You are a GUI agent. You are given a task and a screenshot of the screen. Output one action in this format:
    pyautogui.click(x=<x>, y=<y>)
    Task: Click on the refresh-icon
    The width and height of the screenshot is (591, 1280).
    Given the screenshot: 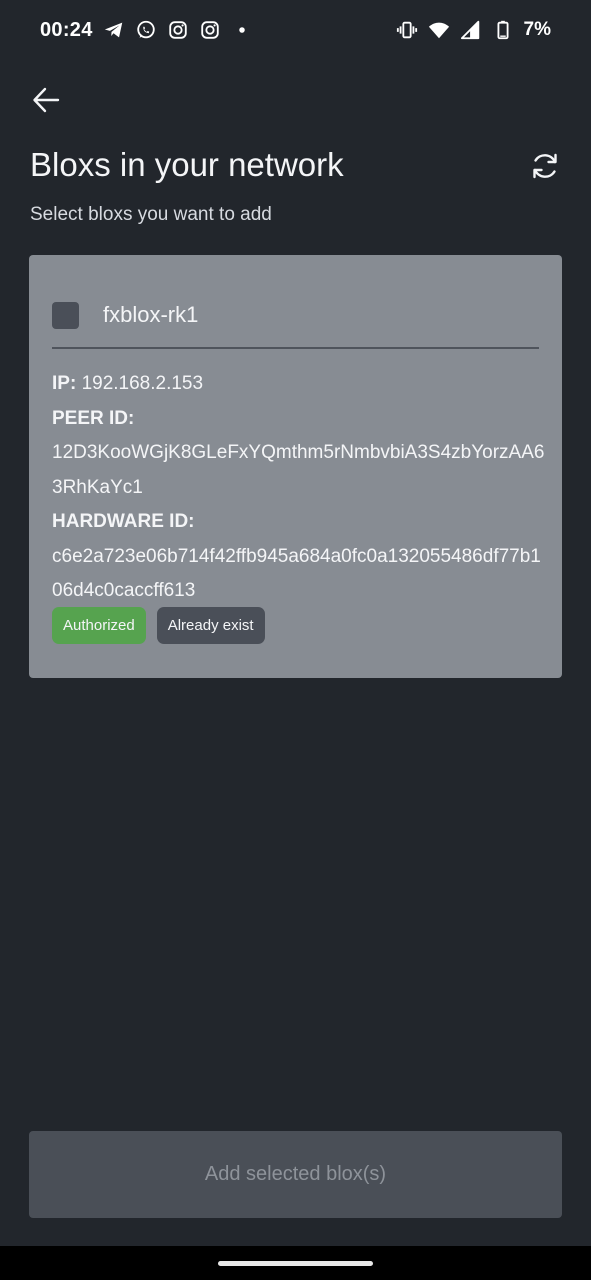 What is the action you would take?
    pyautogui.click(x=545, y=166)
    